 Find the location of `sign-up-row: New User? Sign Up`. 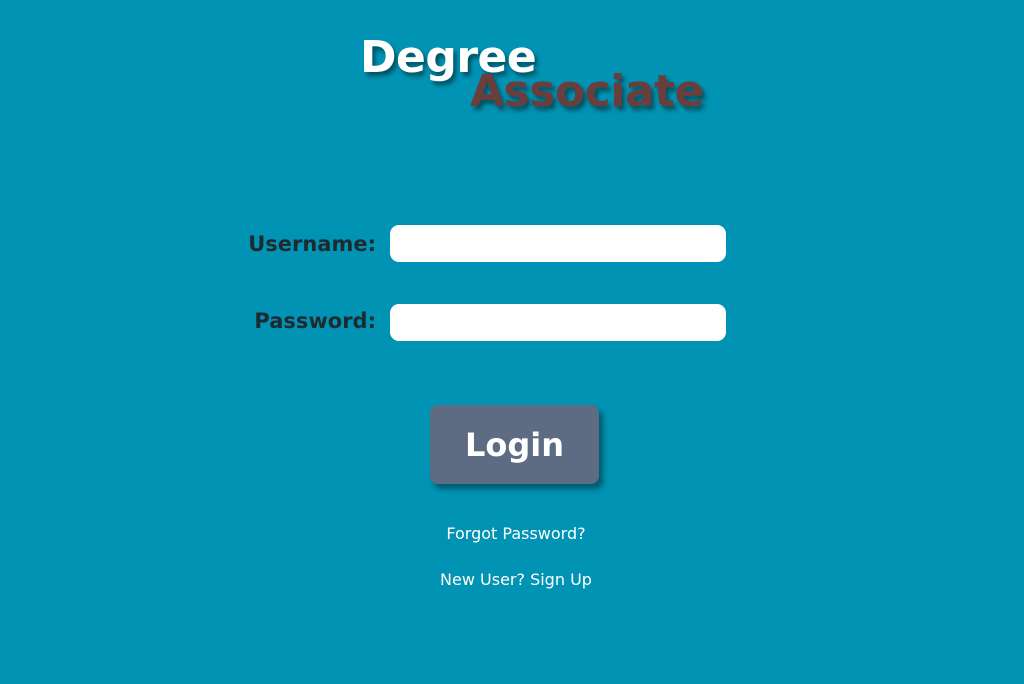

sign-up-row: New User? Sign Up is located at coordinates (512, 579).